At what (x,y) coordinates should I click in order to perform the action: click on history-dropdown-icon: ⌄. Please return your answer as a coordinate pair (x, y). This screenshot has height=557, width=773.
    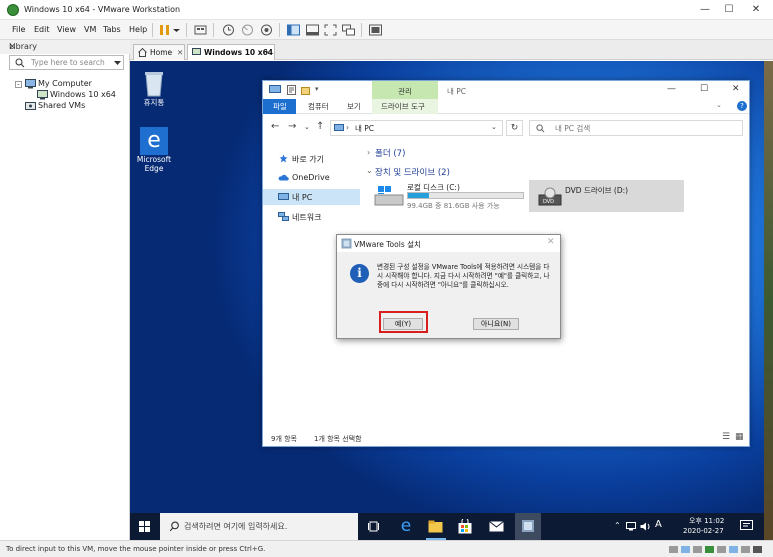
    Looking at the image, I should click on (307, 127).